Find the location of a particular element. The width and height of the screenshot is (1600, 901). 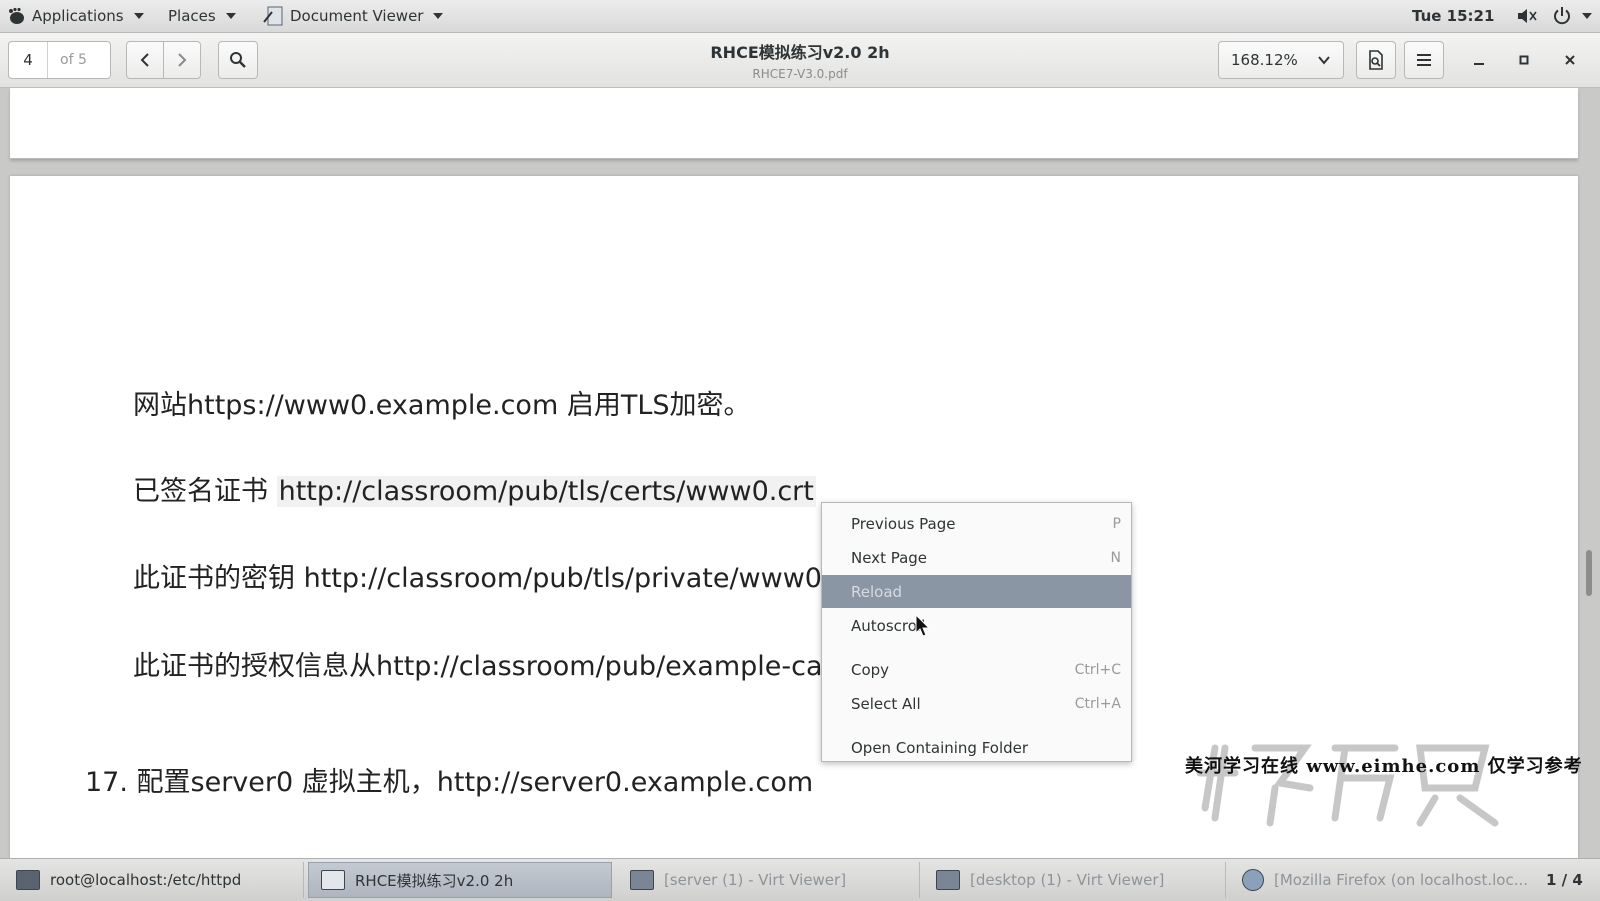

watermark-logo-icon is located at coordinates (1347, 785).